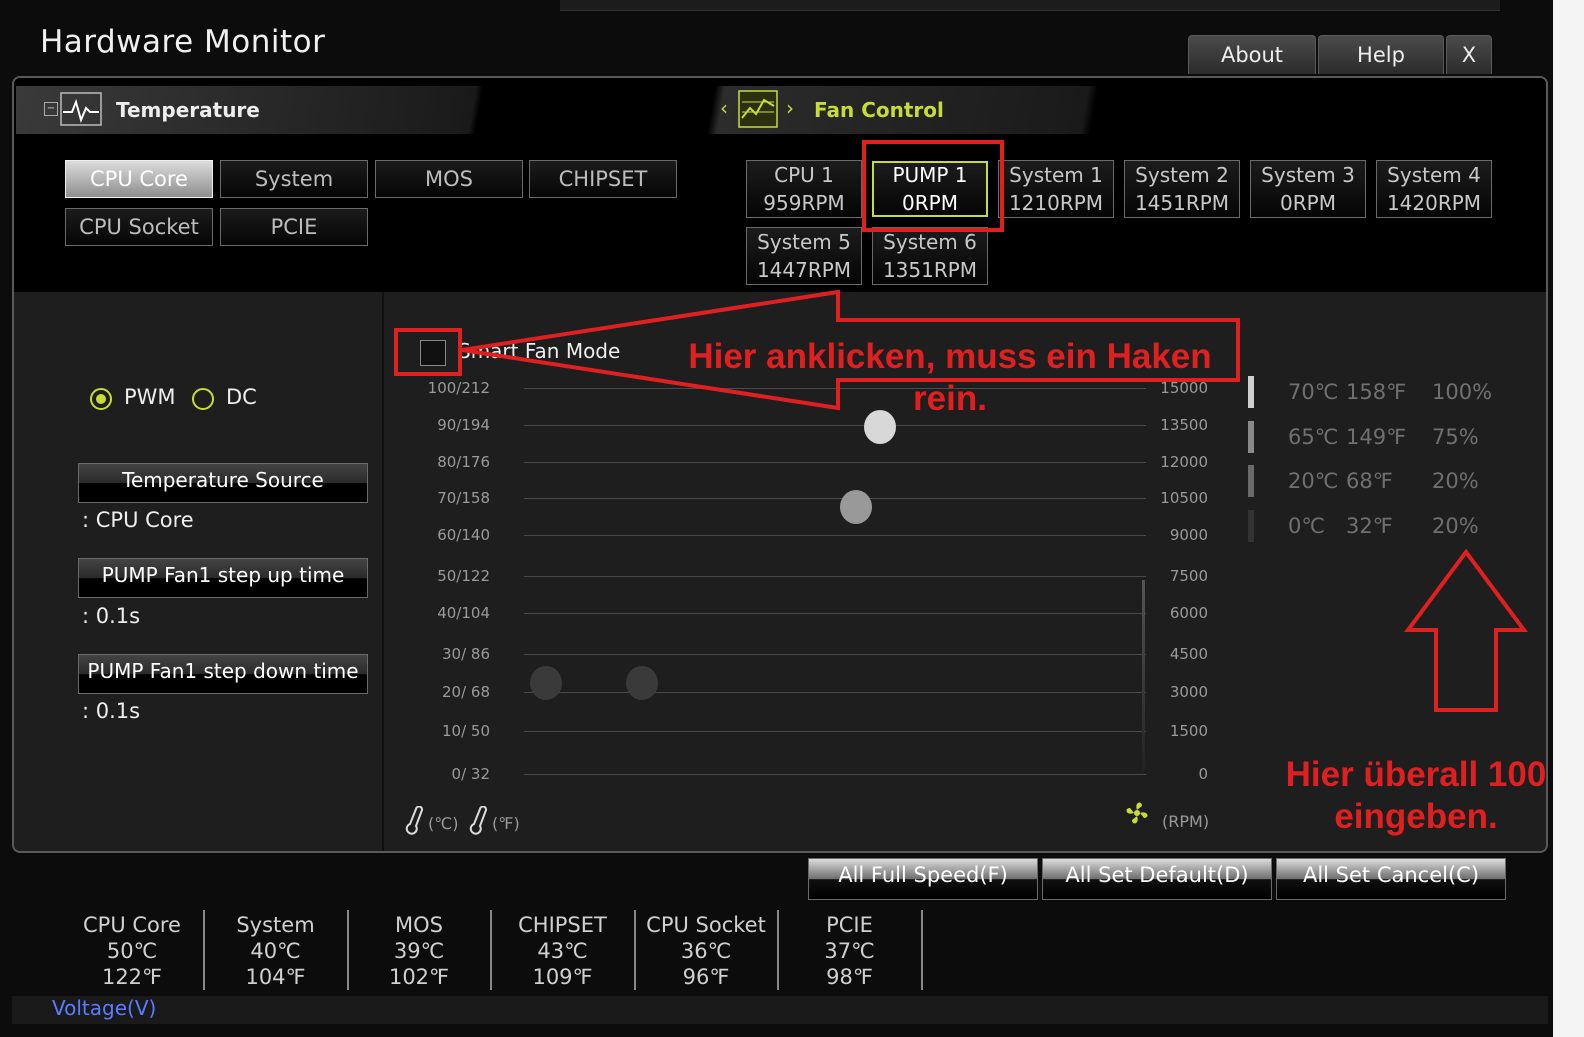 The image size is (1584, 1037). Describe the element at coordinates (1188, 731) in the screenshot. I see `right-tick-label: 1500` at that location.